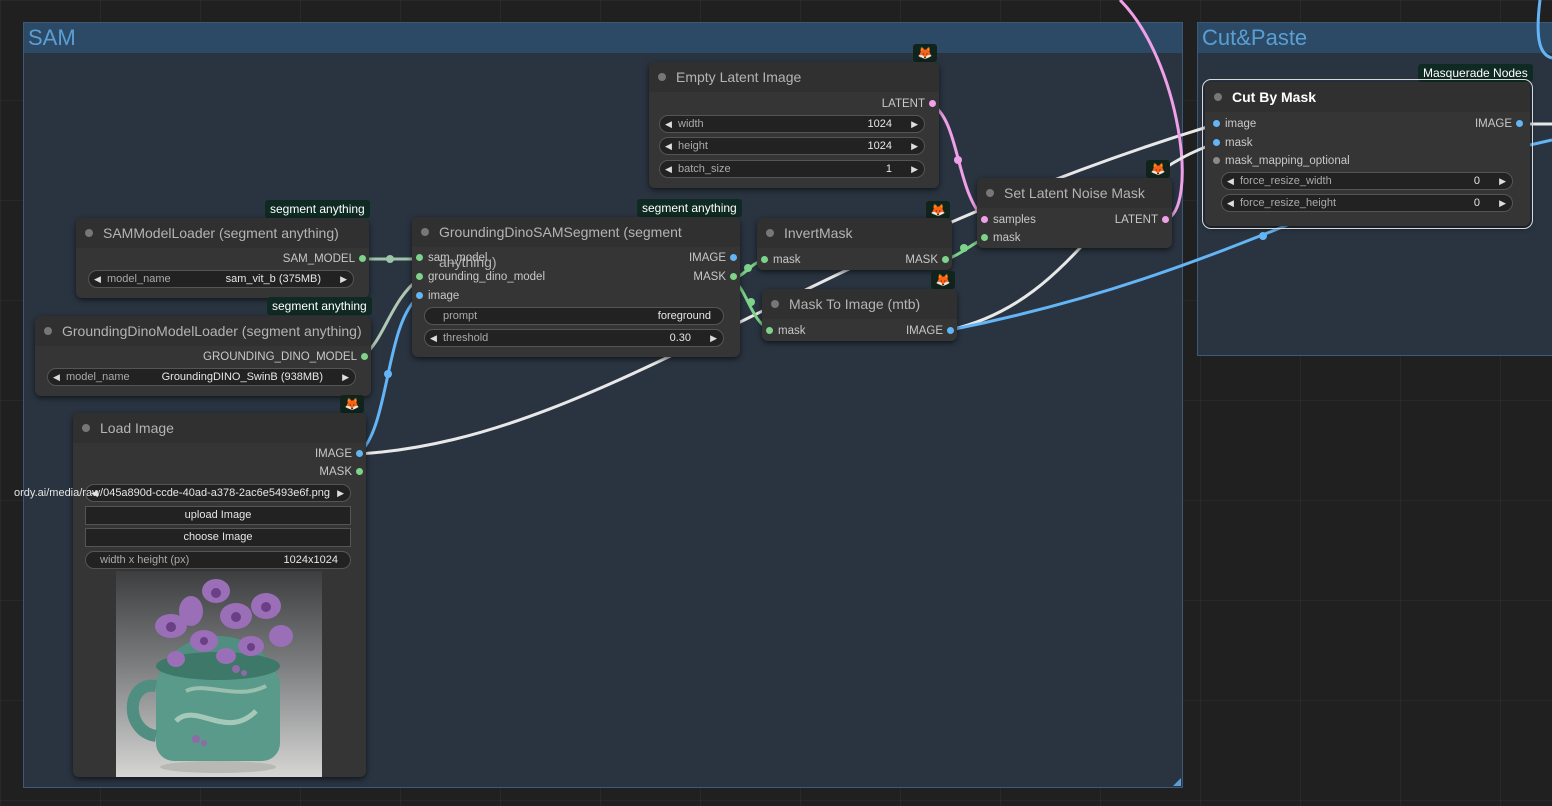  What do you see at coordinates (1279, 161) in the screenshot?
I see `input-mask-mapping-optional: mask_mapping_optional` at bounding box center [1279, 161].